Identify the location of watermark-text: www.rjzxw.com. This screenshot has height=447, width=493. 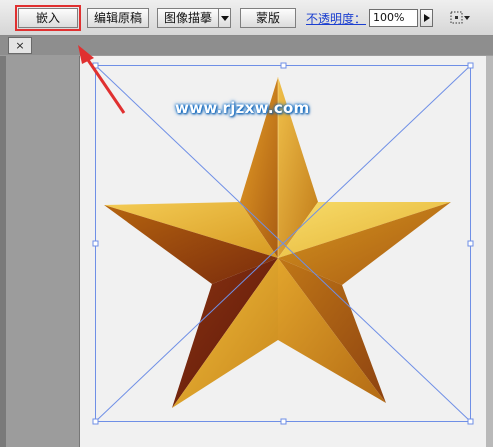
(242, 108).